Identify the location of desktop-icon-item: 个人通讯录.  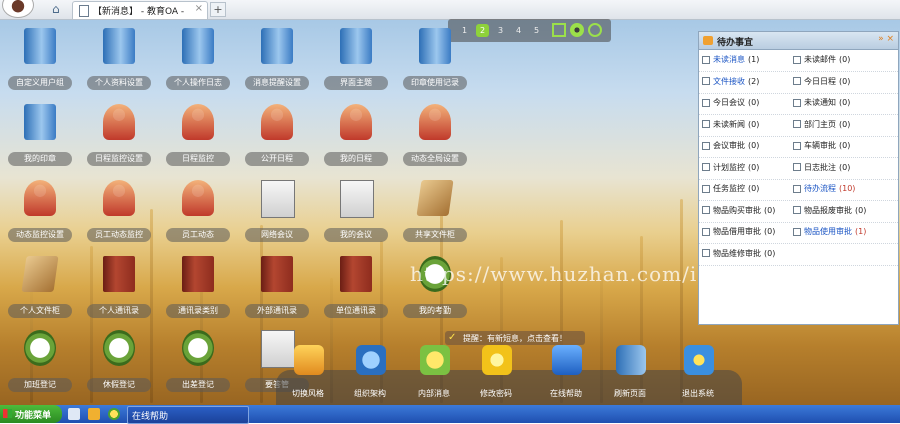
(119, 291).